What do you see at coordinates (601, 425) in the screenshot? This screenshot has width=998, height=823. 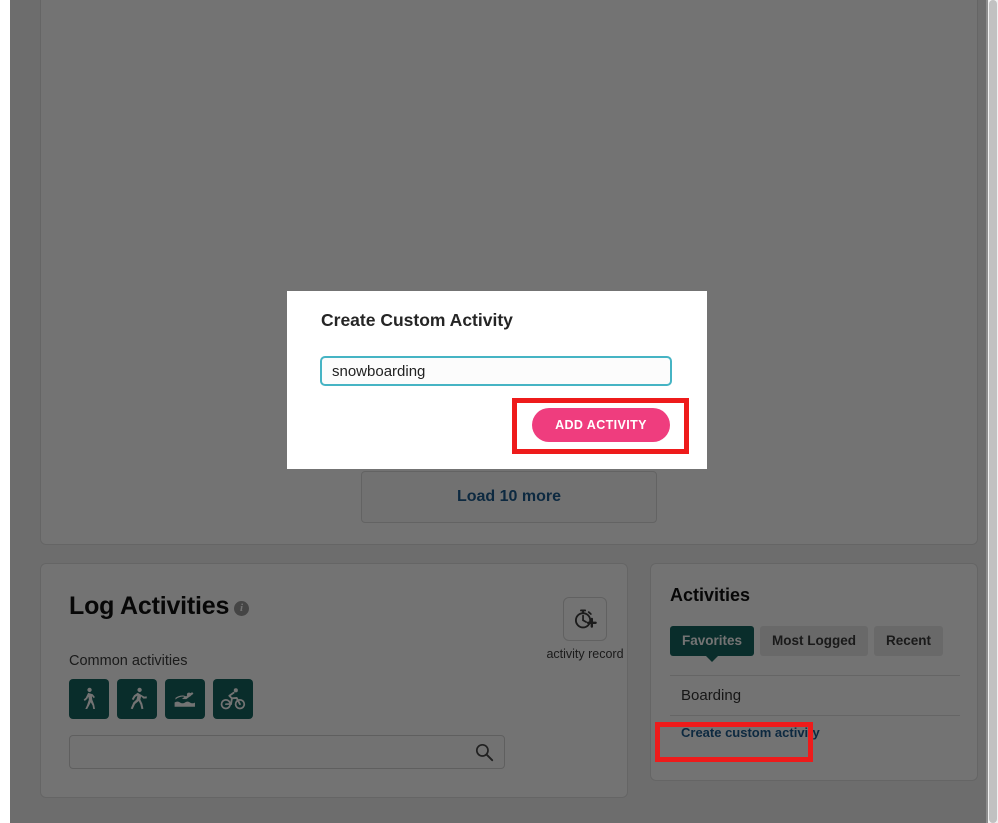 I see `add-activity-button: ADD ACTIVITY` at bounding box center [601, 425].